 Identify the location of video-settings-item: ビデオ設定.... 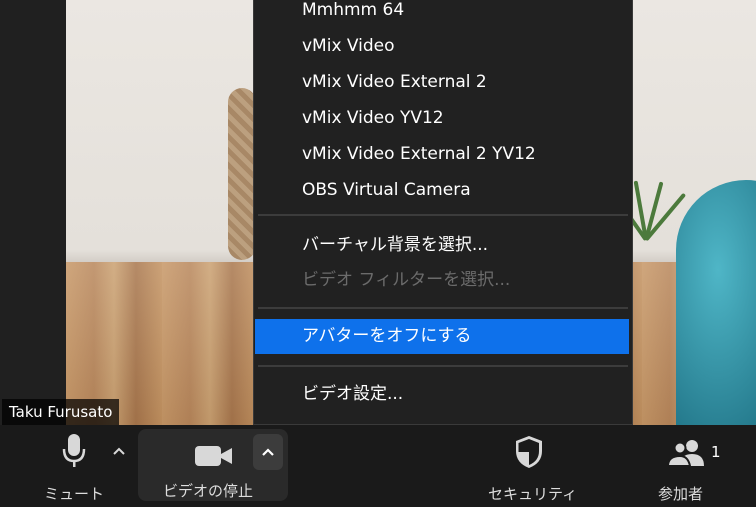
(352, 394).